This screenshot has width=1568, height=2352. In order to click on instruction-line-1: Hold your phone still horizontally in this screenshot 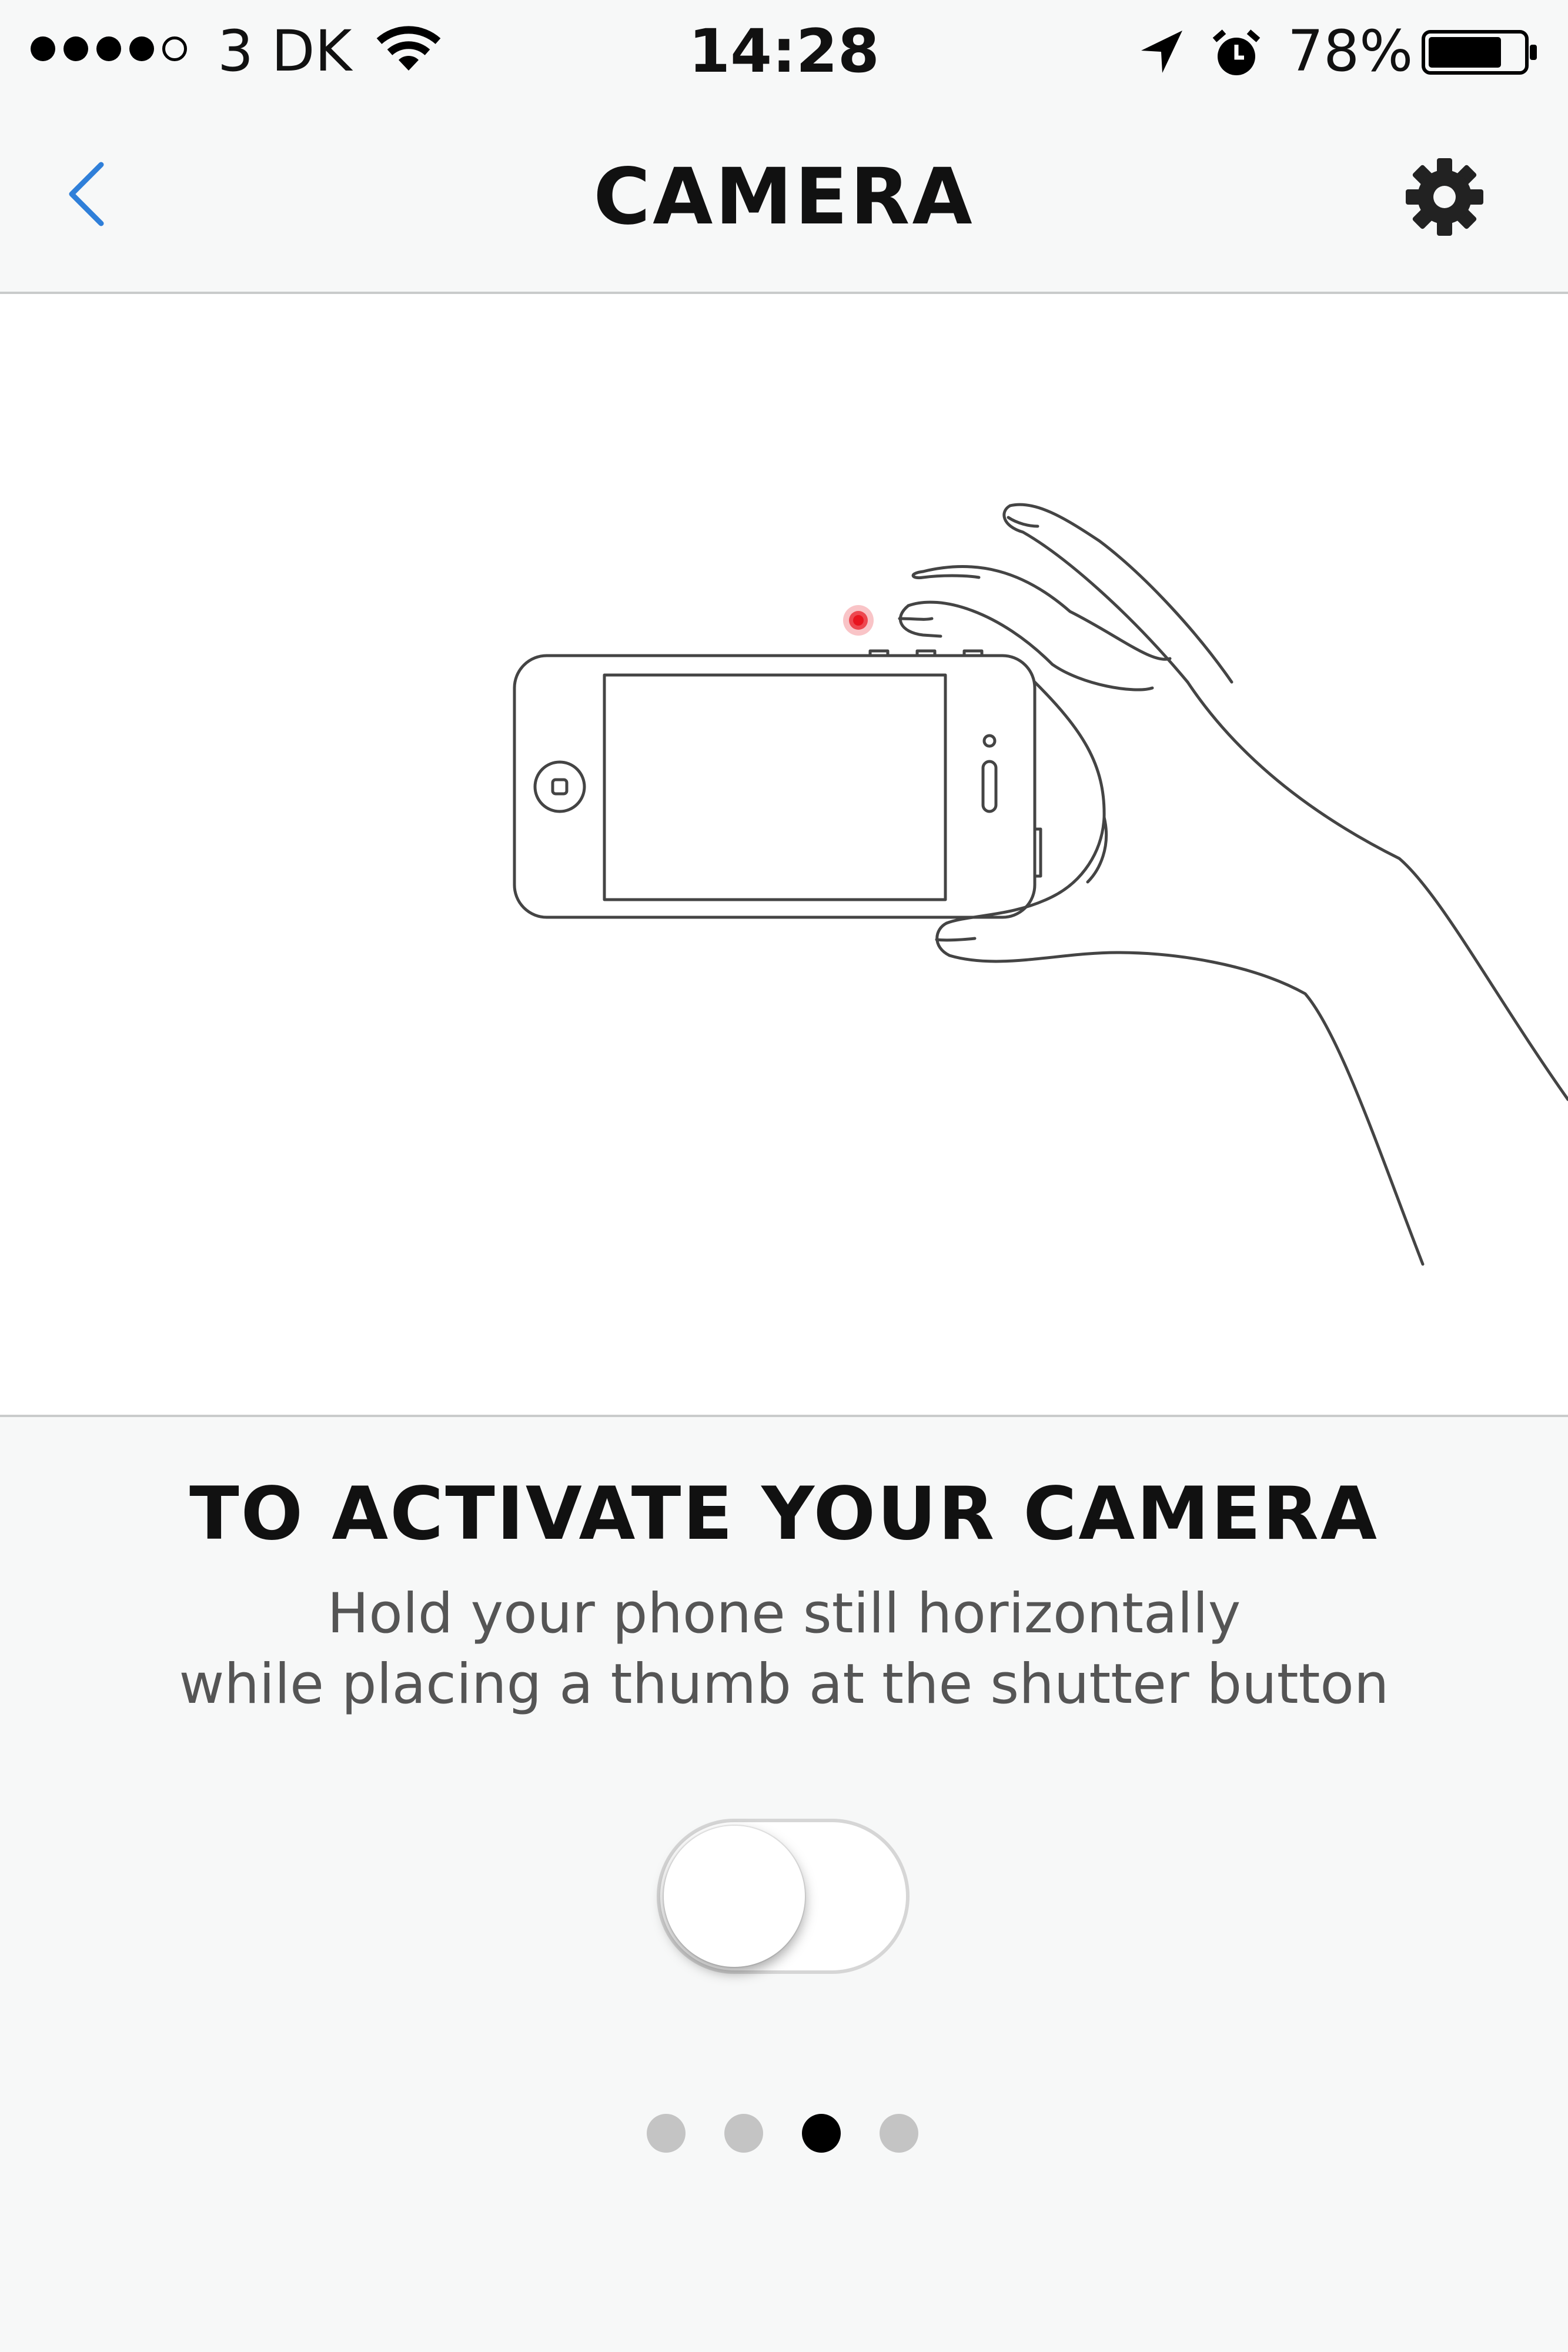, I will do `click(784, 1614)`.